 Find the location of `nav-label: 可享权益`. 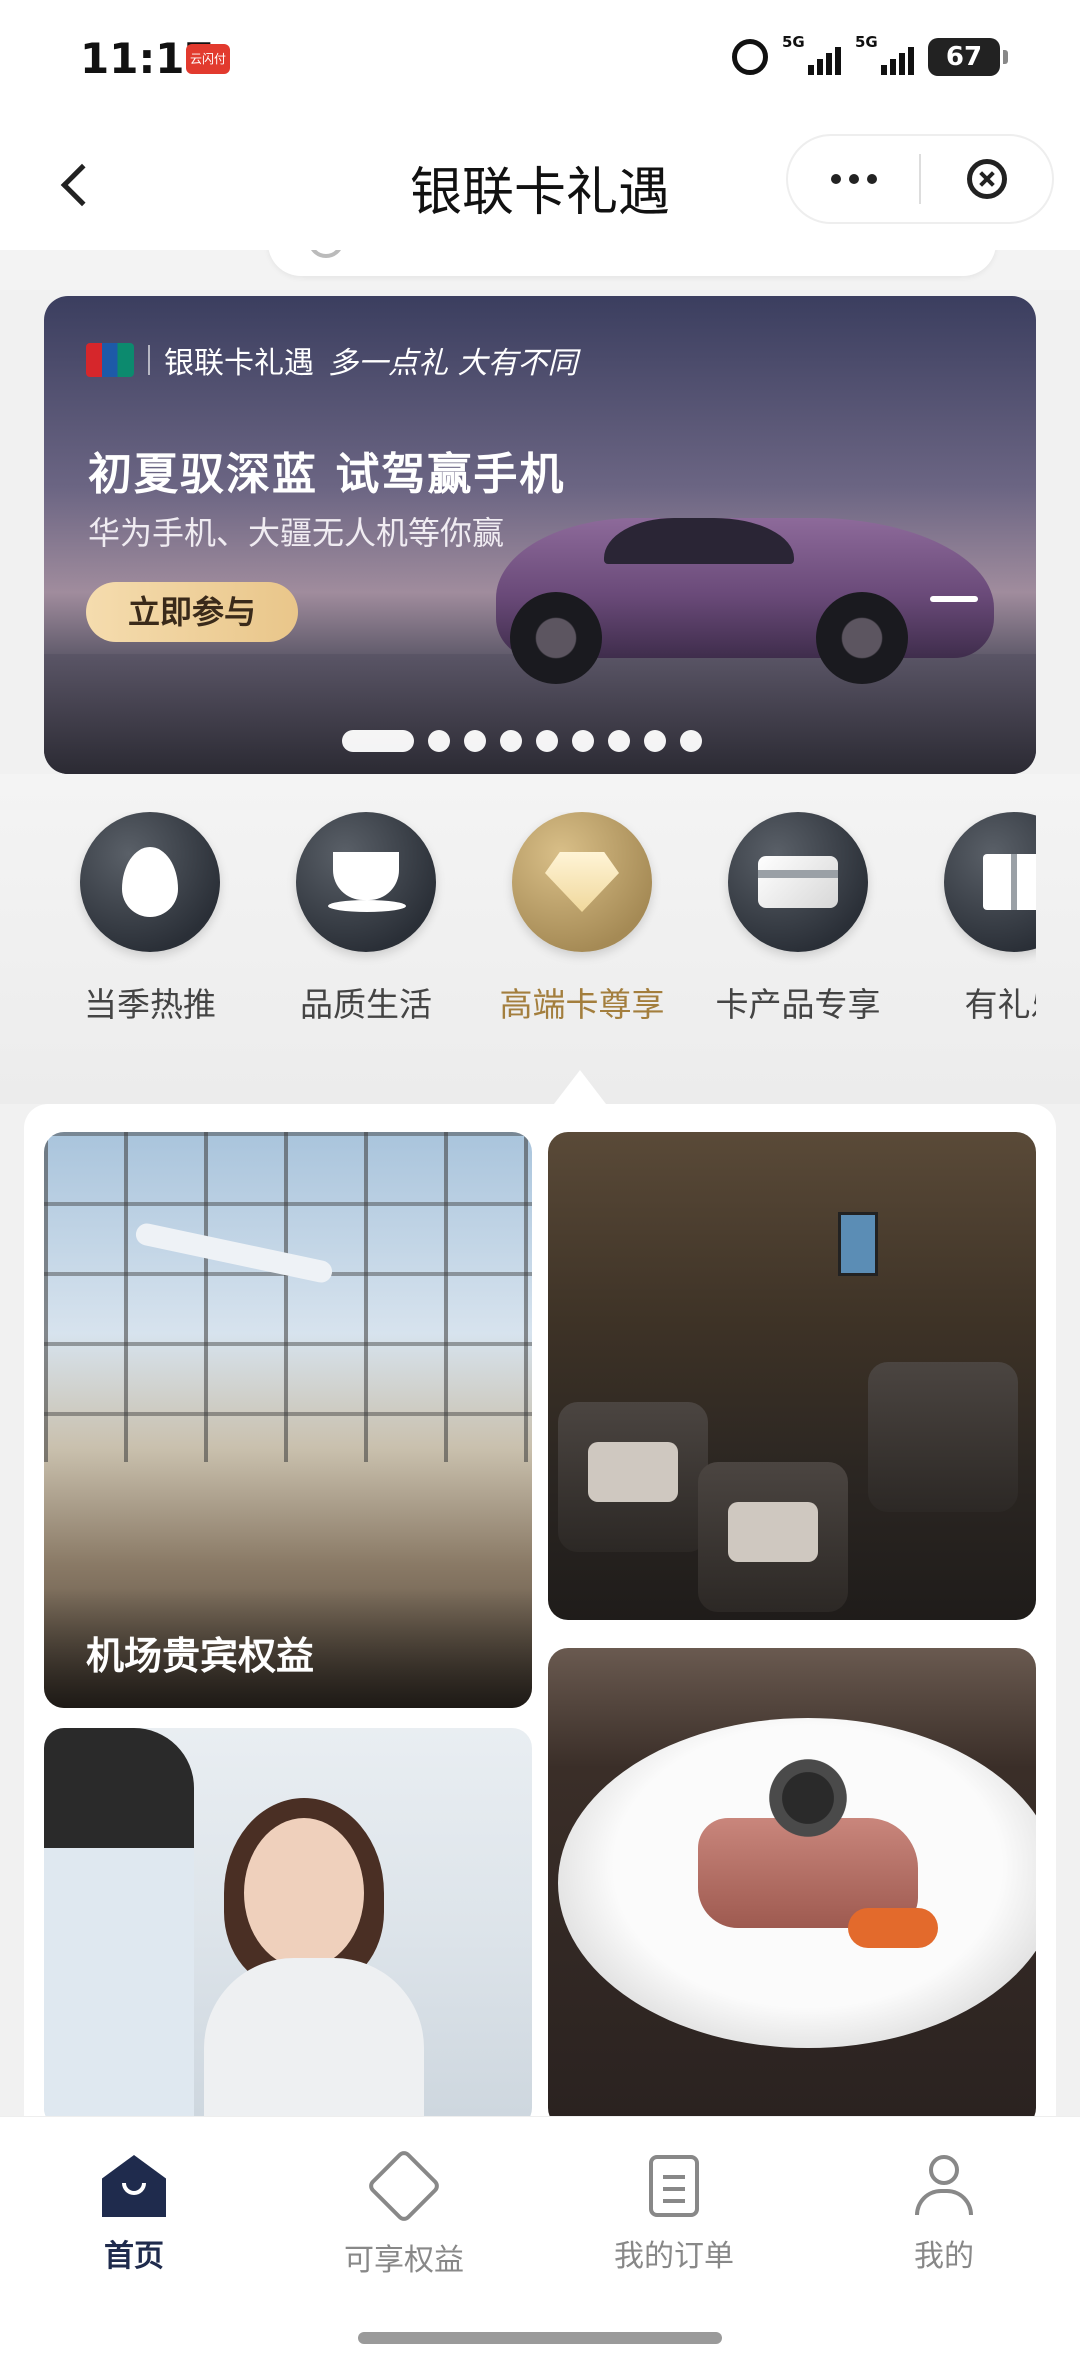

nav-label: 可享权益 is located at coordinates (404, 2260).